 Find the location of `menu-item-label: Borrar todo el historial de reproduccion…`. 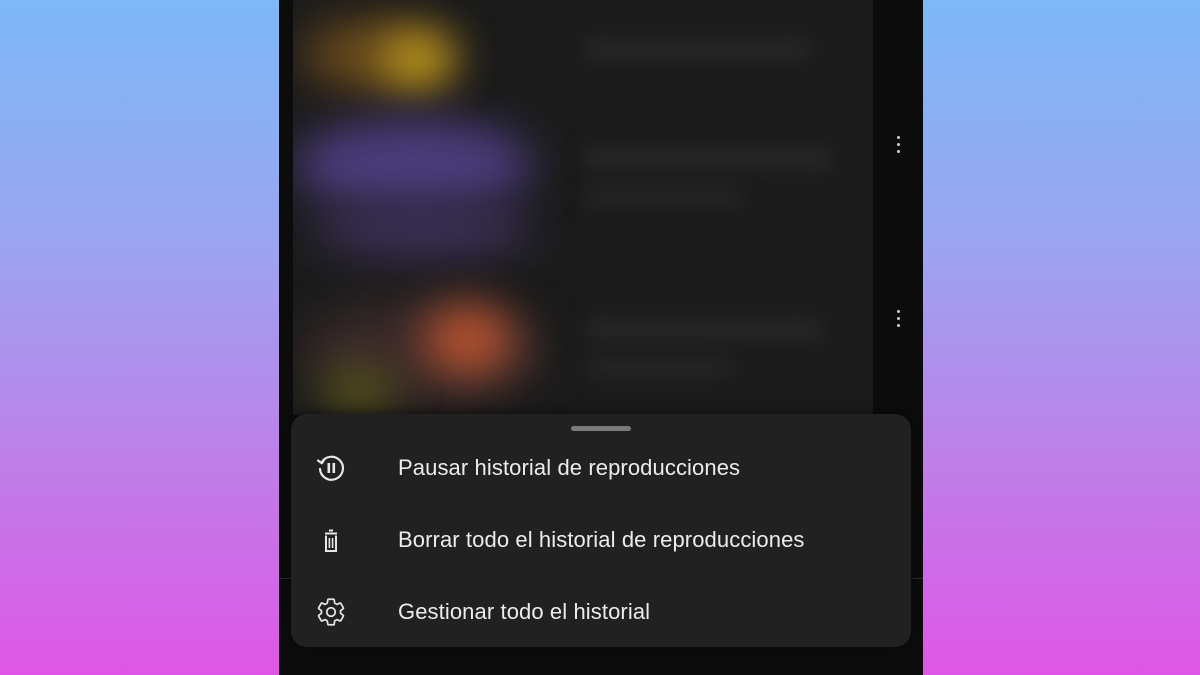

menu-item-label: Borrar todo el historial de reproduccion… is located at coordinates (601, 539).